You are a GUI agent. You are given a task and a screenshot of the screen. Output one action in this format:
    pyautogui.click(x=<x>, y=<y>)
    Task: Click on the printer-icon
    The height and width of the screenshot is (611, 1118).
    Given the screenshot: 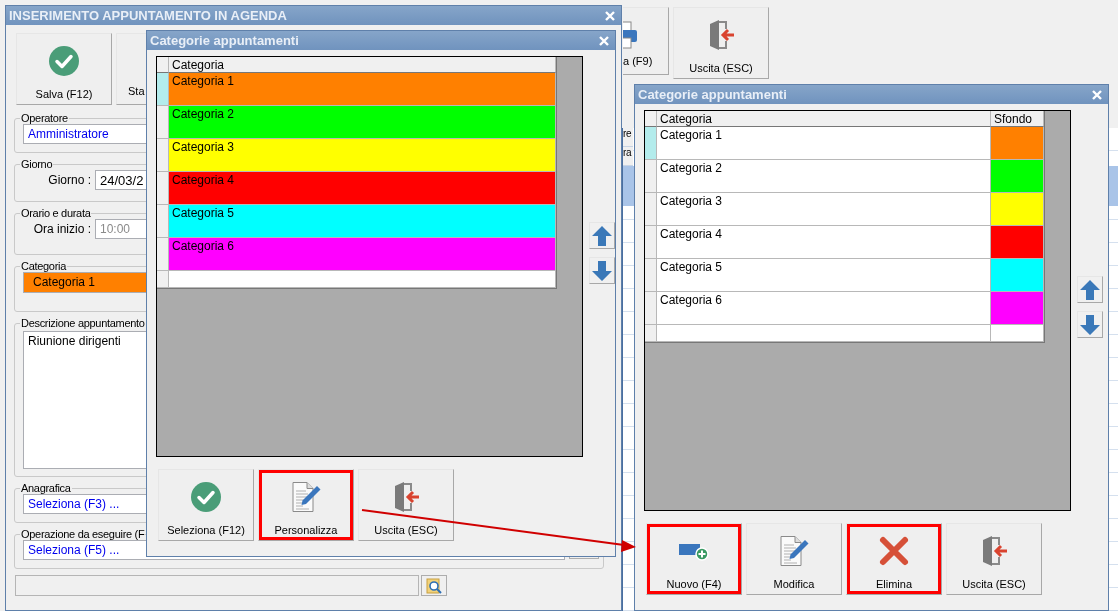 What is the action you would take?
    pyautogui.click(x=631, y=35)
    